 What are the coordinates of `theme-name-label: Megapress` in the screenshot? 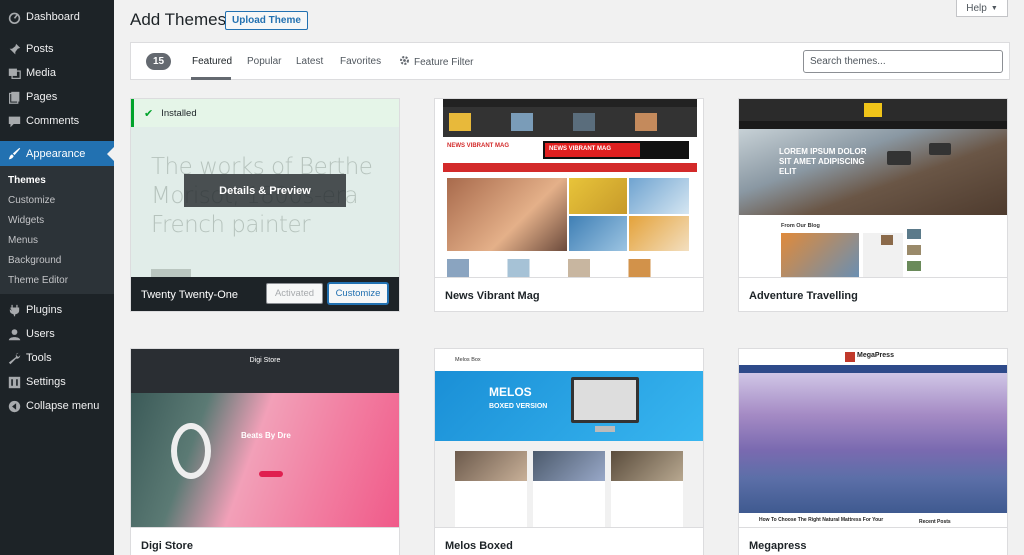 It's located at (778, 545).